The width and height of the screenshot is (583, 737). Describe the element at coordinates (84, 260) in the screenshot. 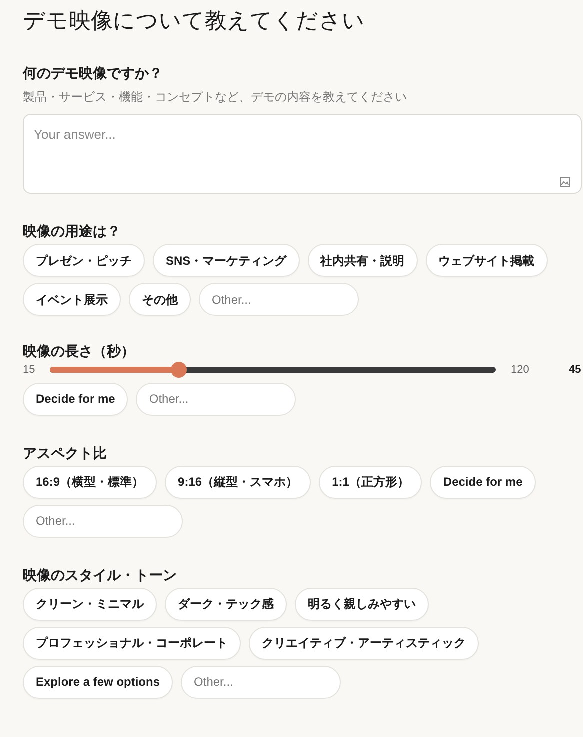

I see `option-chip: プレゼン・ピッチ` at that location.